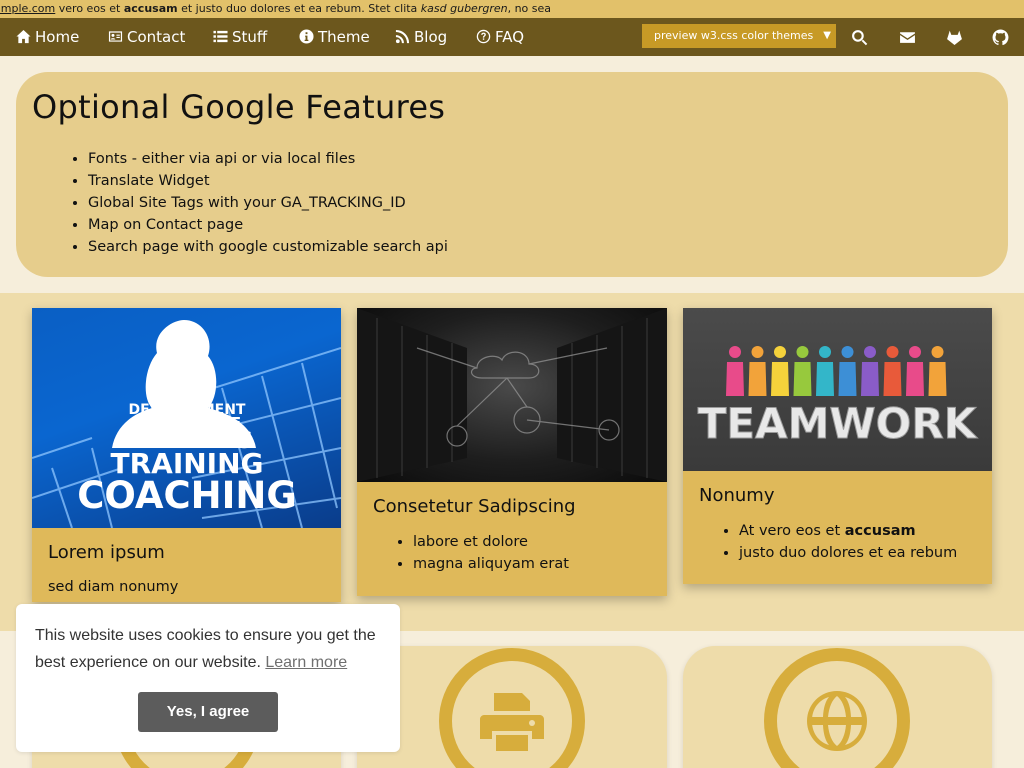 Image resolution: width=1024 pixels, height=768 pixels. I want to click on intro-title: Optional Google Features, so click(239, 107).